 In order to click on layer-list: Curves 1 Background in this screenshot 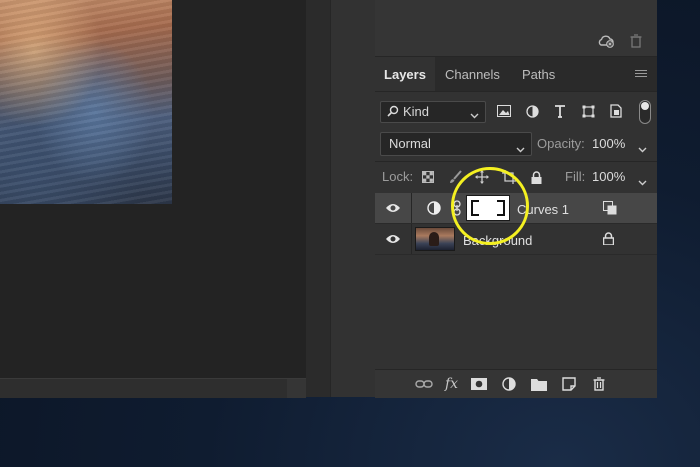, I will do `click(516, 224)`.